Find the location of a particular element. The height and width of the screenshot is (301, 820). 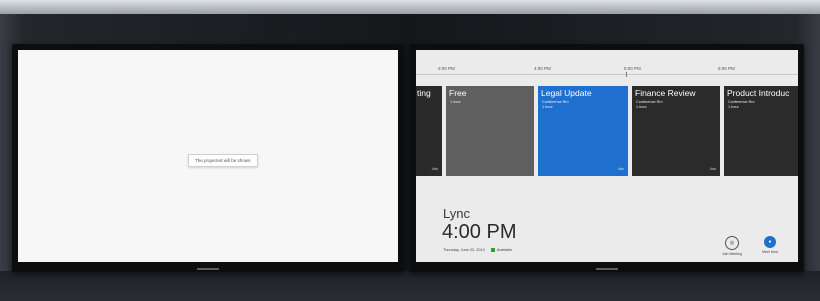

meet-now-icon: ● is located at coordinates (770, 242).